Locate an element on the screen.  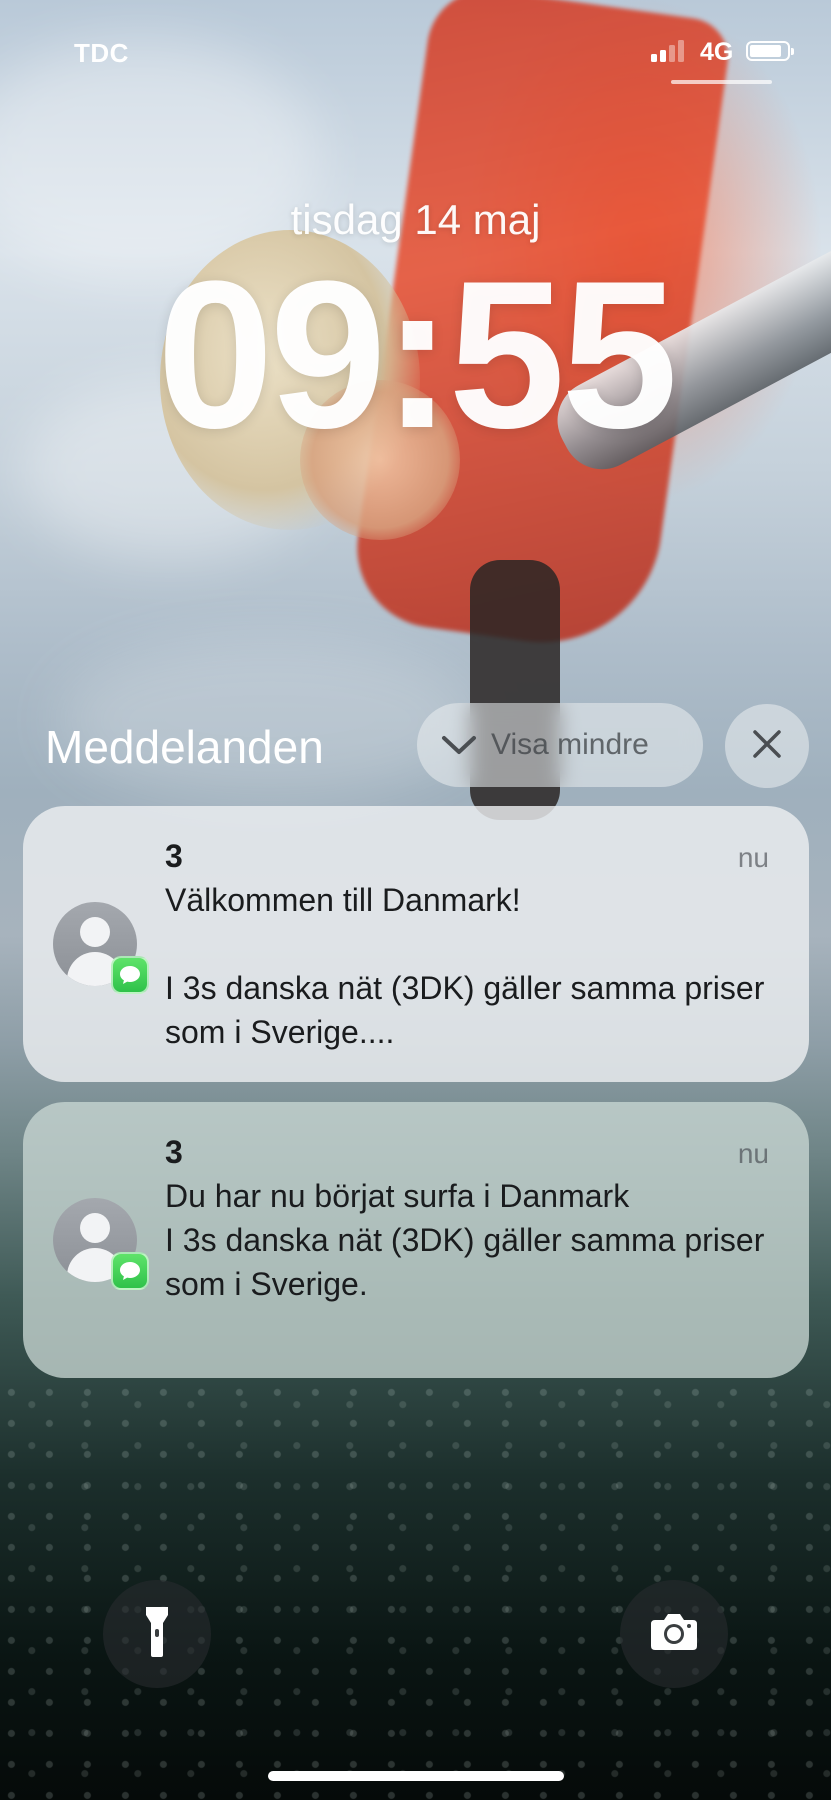
network-type: 4G is located at coordinates (717, 52).